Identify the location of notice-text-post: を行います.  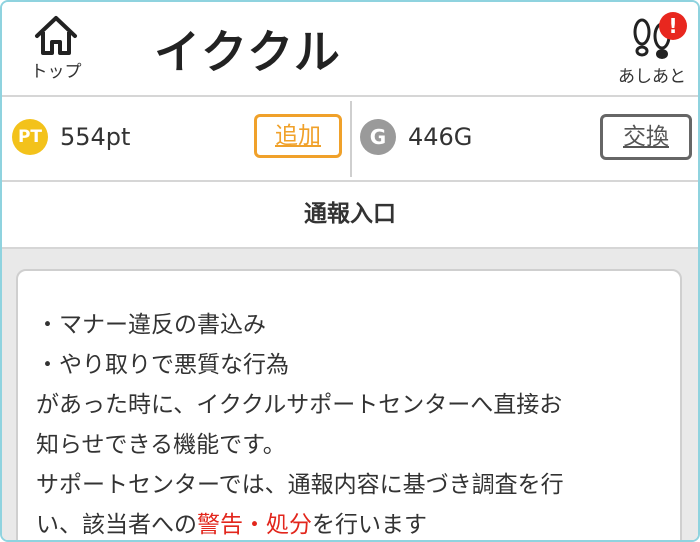
(369, 525).